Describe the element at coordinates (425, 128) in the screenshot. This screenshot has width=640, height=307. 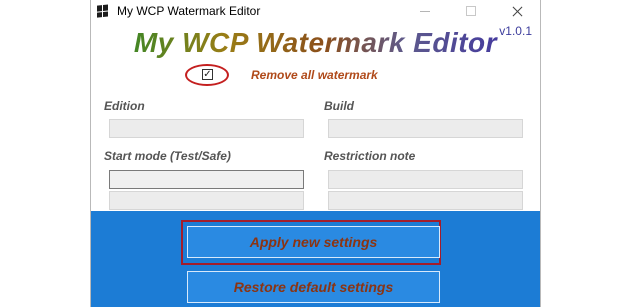
I see `build-field` at that location.